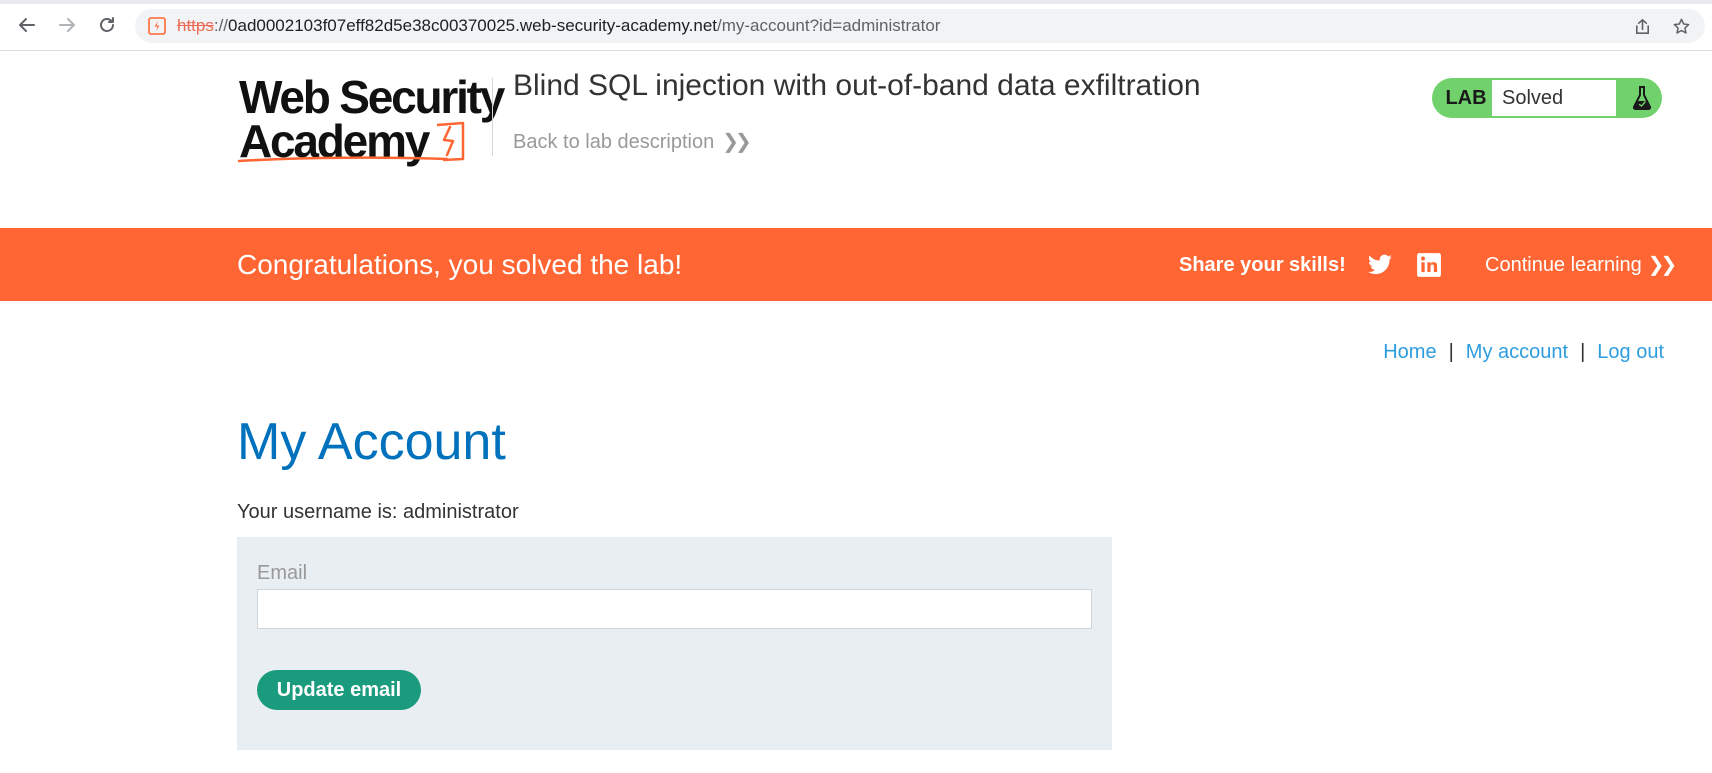  I want to click on congratulations-message: Congratulations, you solved the lab!, so click(460, 264).